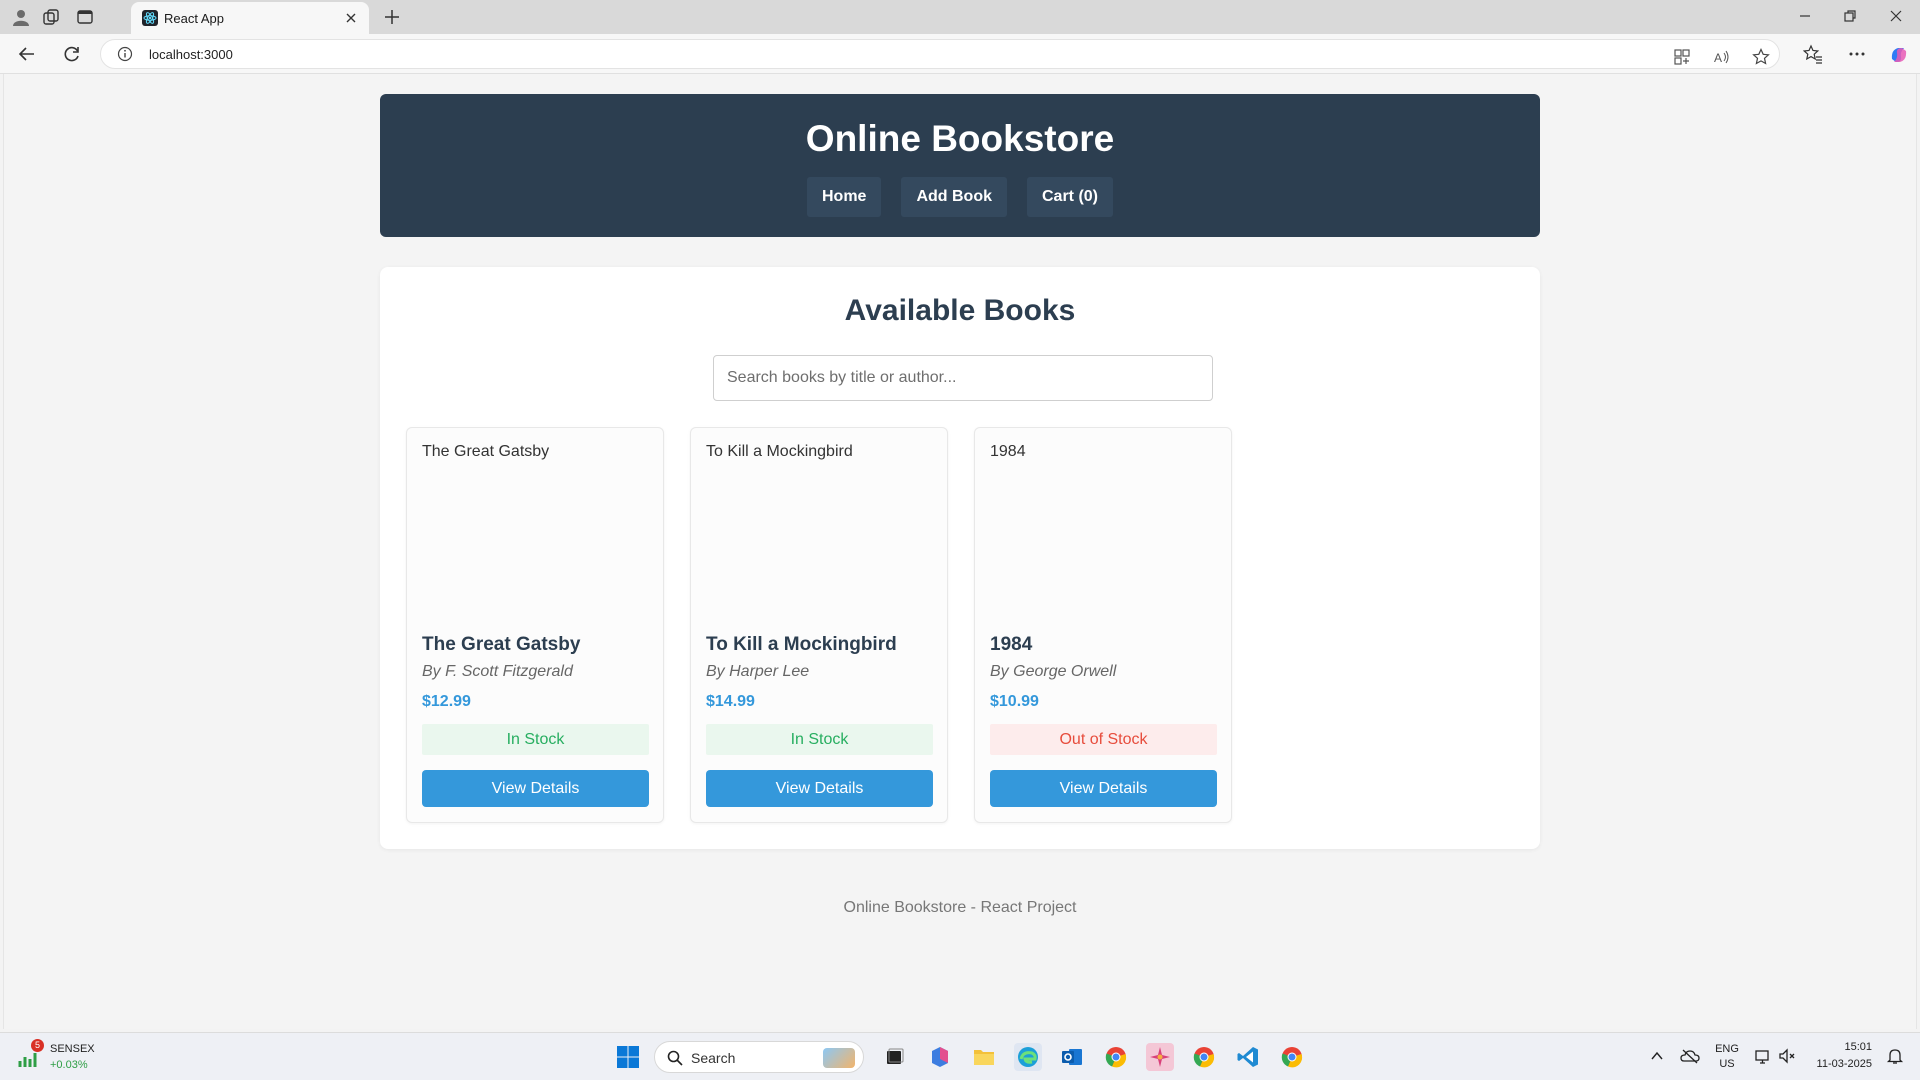 Image resolution: width=1920 pixels, height=1080 pixels. I want to click on book-cover-image: To Kill a Mockingbird, so click(779, 451).